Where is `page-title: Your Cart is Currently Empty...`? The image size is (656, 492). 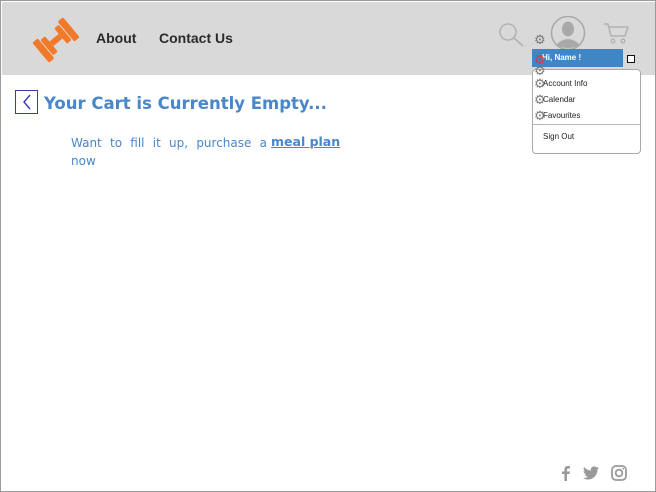
page-title: Your Cart is Currently Empty... is located at coordinates (185, 103).